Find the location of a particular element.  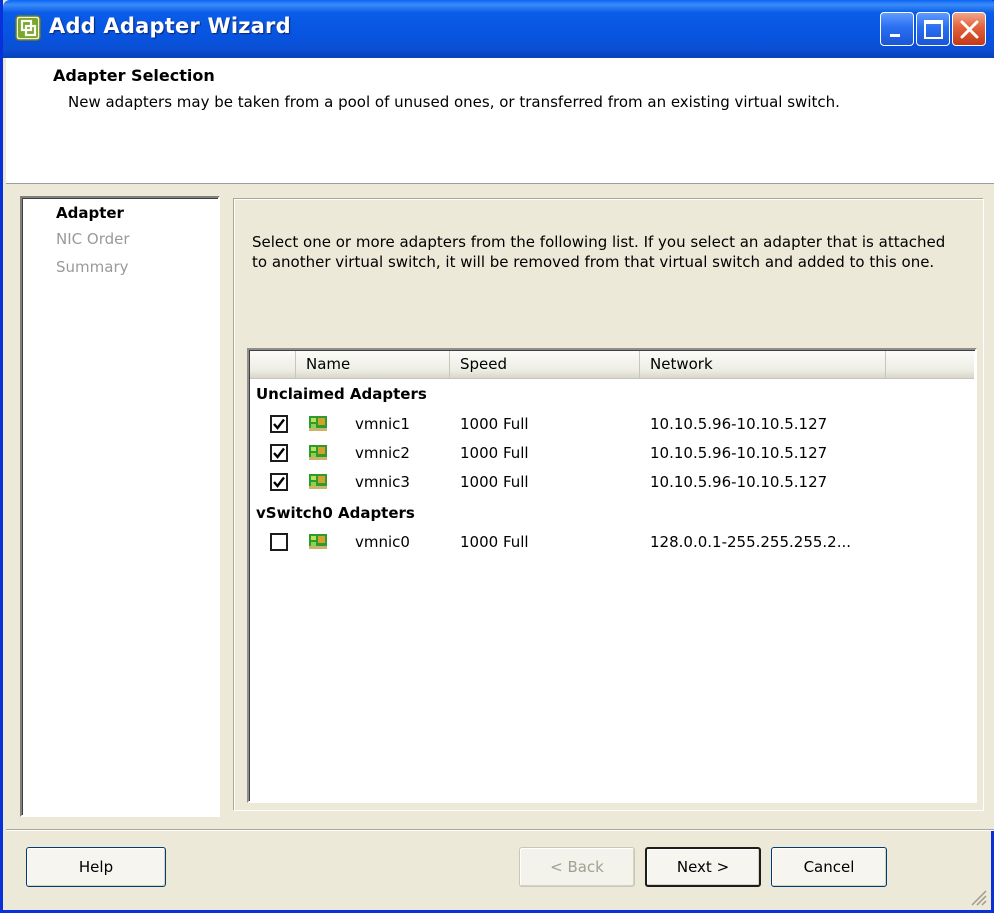

table-row: vmnic2 1000 Full 10.10.5.96-10.10.5.127 is located at coordinates (612, 453).